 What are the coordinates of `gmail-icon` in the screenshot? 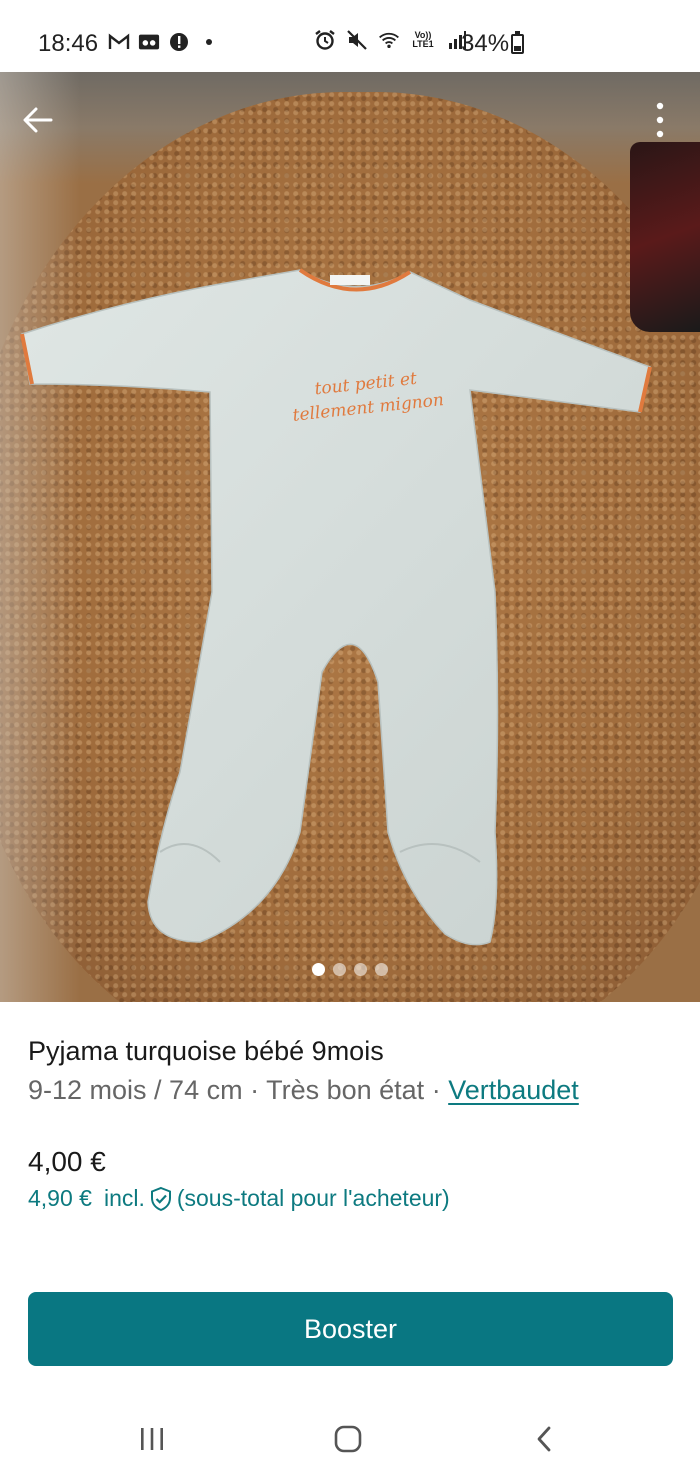 It's located at (119, 42).